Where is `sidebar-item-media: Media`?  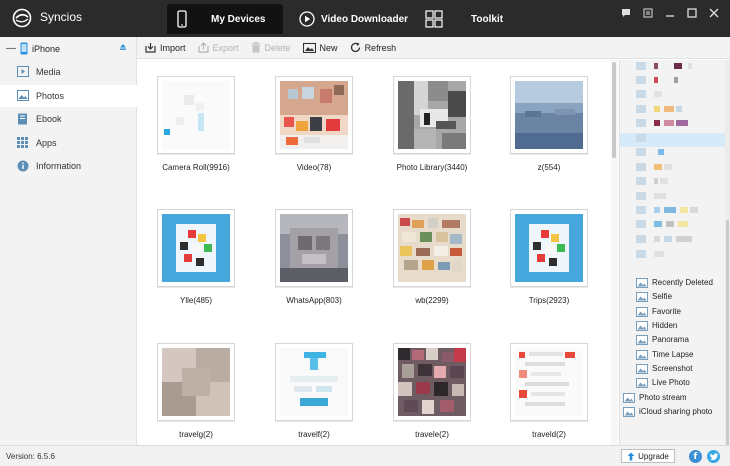 sidebar-item-media: Media is located at coordinates (68, 72).